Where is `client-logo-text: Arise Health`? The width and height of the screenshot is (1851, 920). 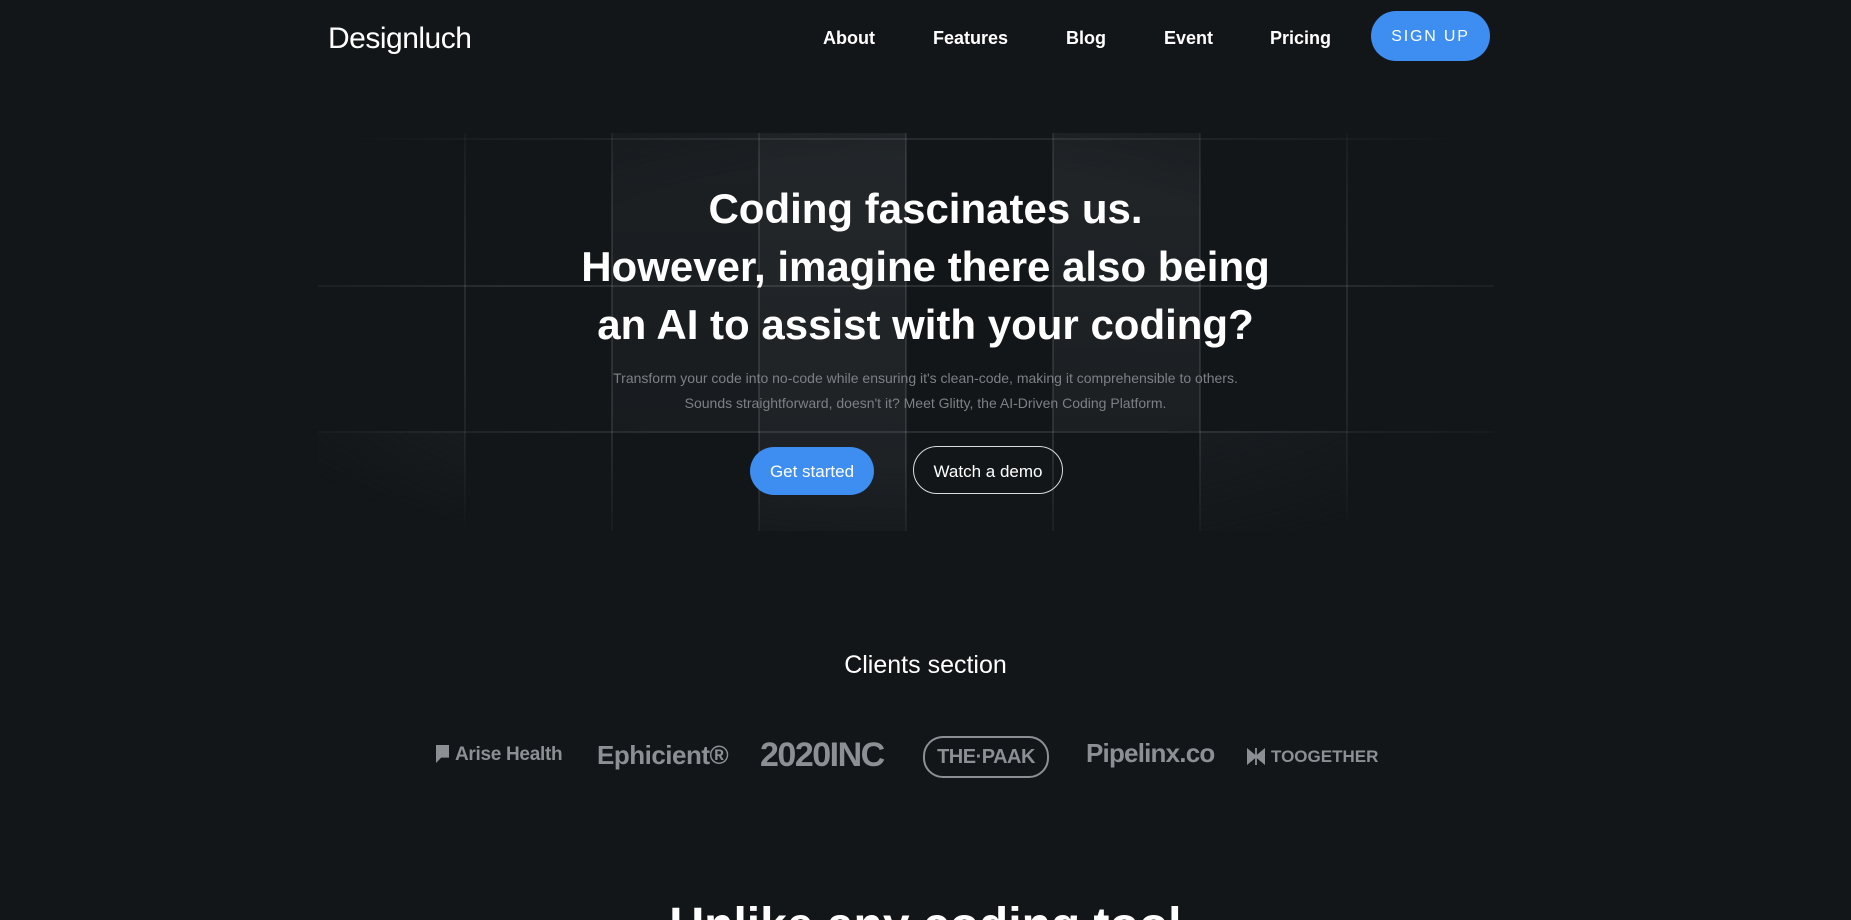
client-logo-text: Arise Health is located at coordinates (509, 754).